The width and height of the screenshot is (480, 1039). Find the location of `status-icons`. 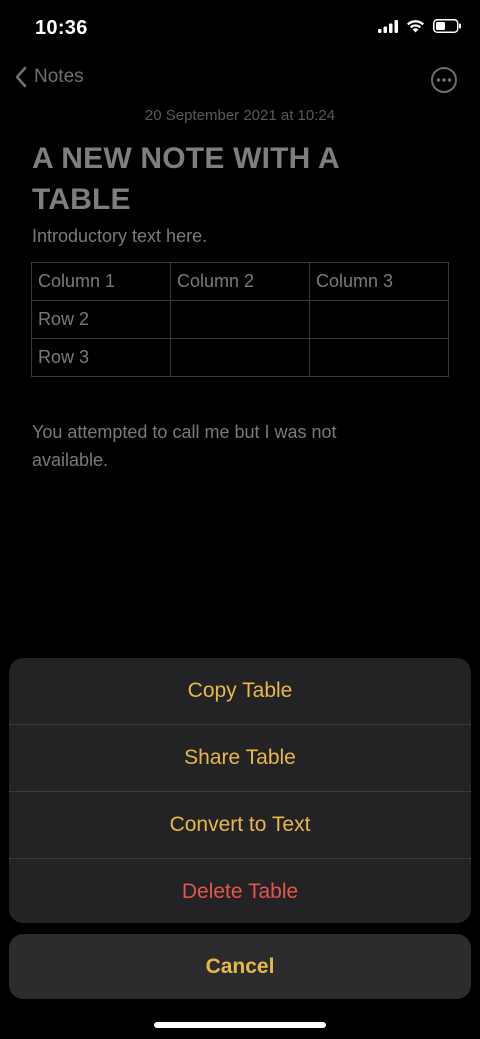

status-icons is located at coordinates (420, 26).